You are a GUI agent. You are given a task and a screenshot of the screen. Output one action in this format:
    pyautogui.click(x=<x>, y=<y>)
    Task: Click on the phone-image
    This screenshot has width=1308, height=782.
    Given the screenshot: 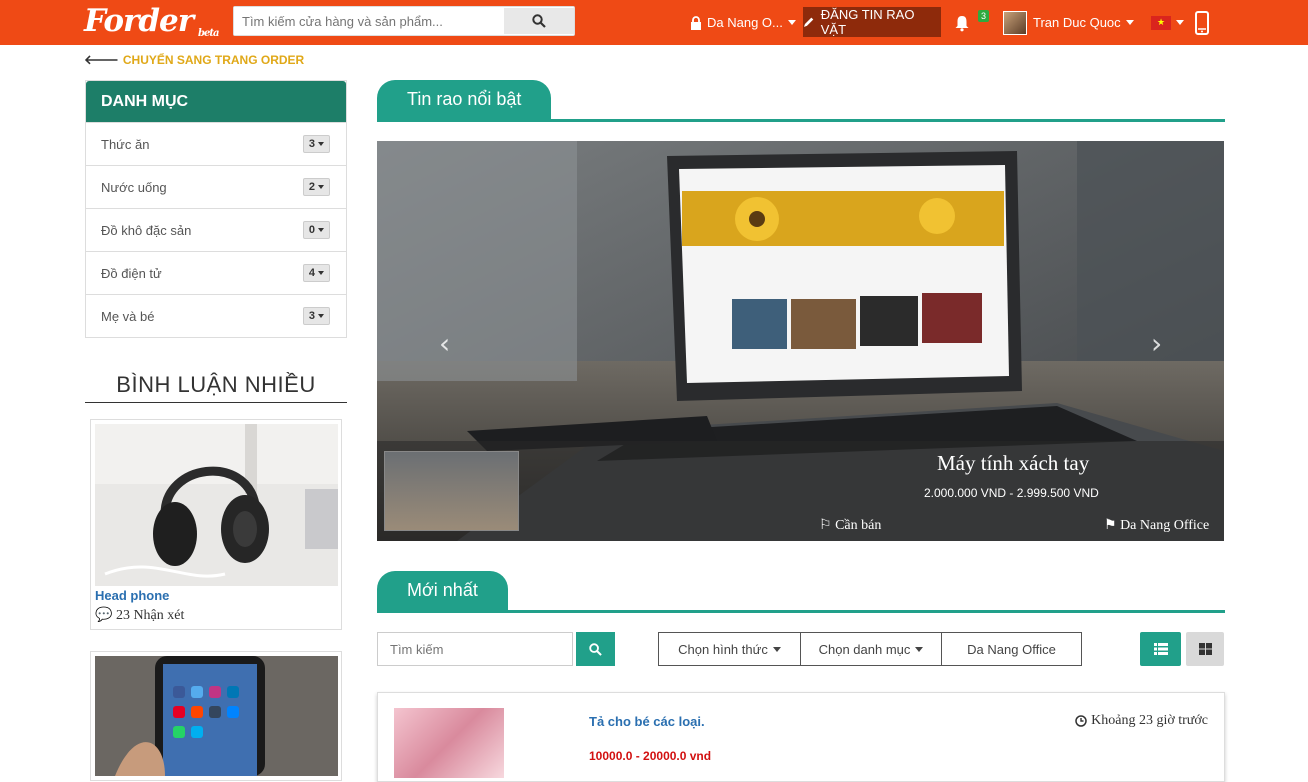 What is the action you would take?
    pyautogui.click(x=216, y=716)
    